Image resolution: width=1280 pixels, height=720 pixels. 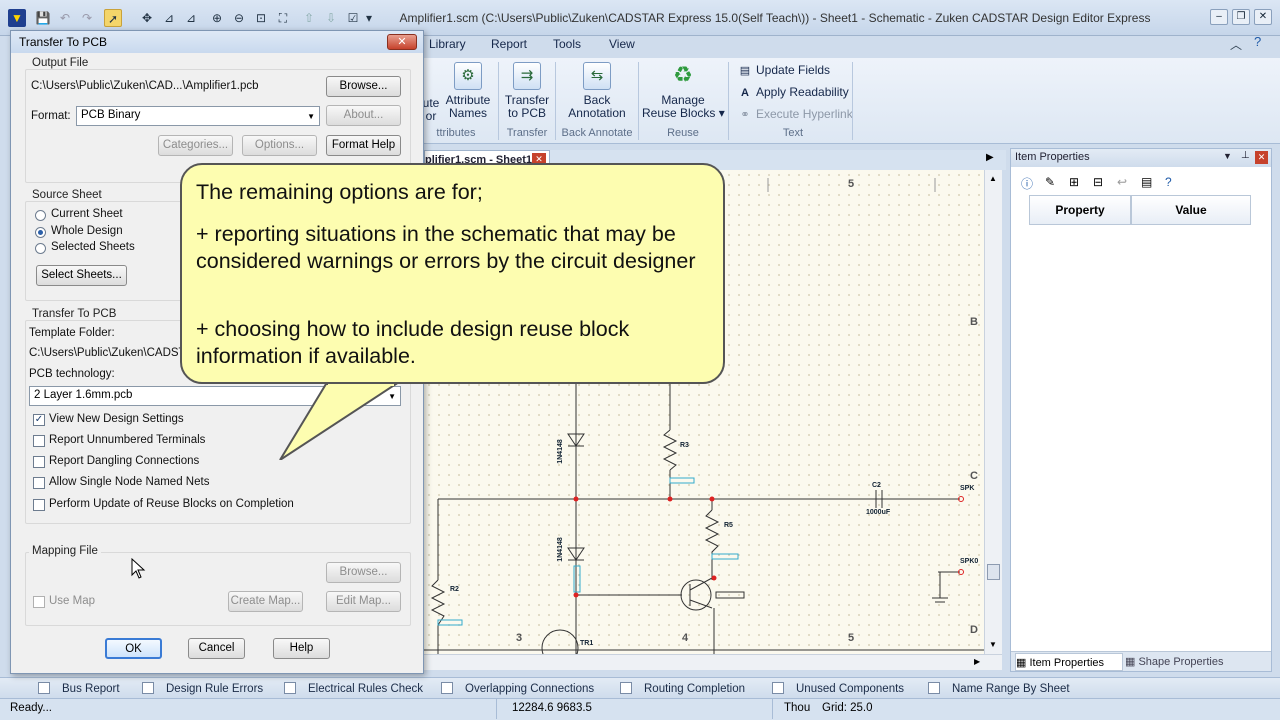 I want to click on part-label: 1000uF, so click(x=878, y=512).